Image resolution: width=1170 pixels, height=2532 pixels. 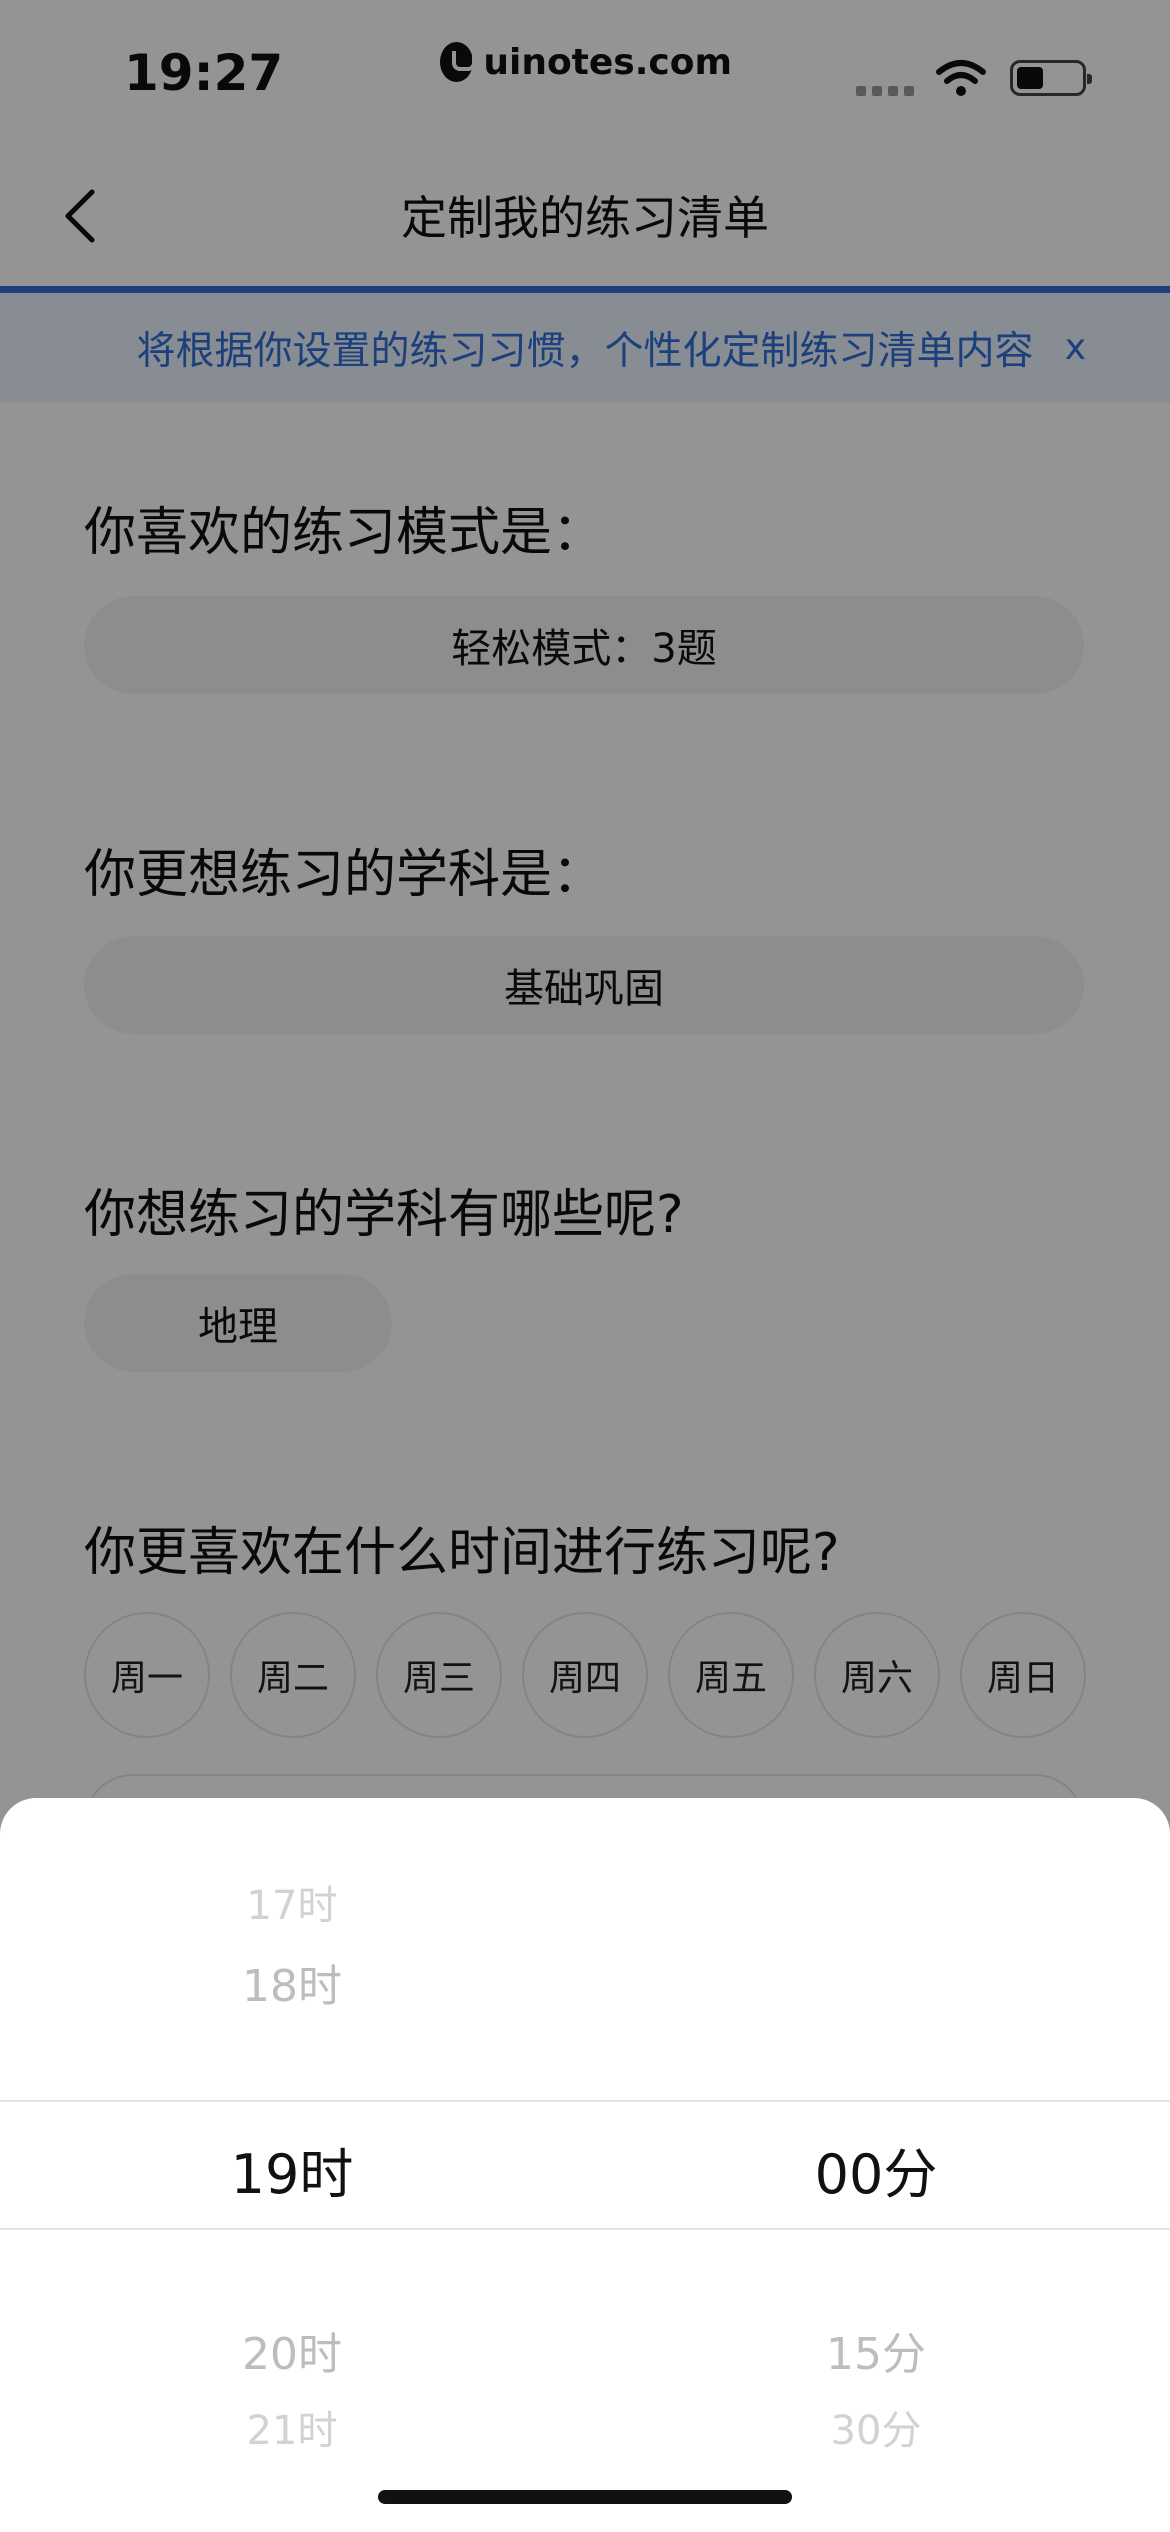 I want to click on hour-option-20: 20时, so click(x=292, y=2350).